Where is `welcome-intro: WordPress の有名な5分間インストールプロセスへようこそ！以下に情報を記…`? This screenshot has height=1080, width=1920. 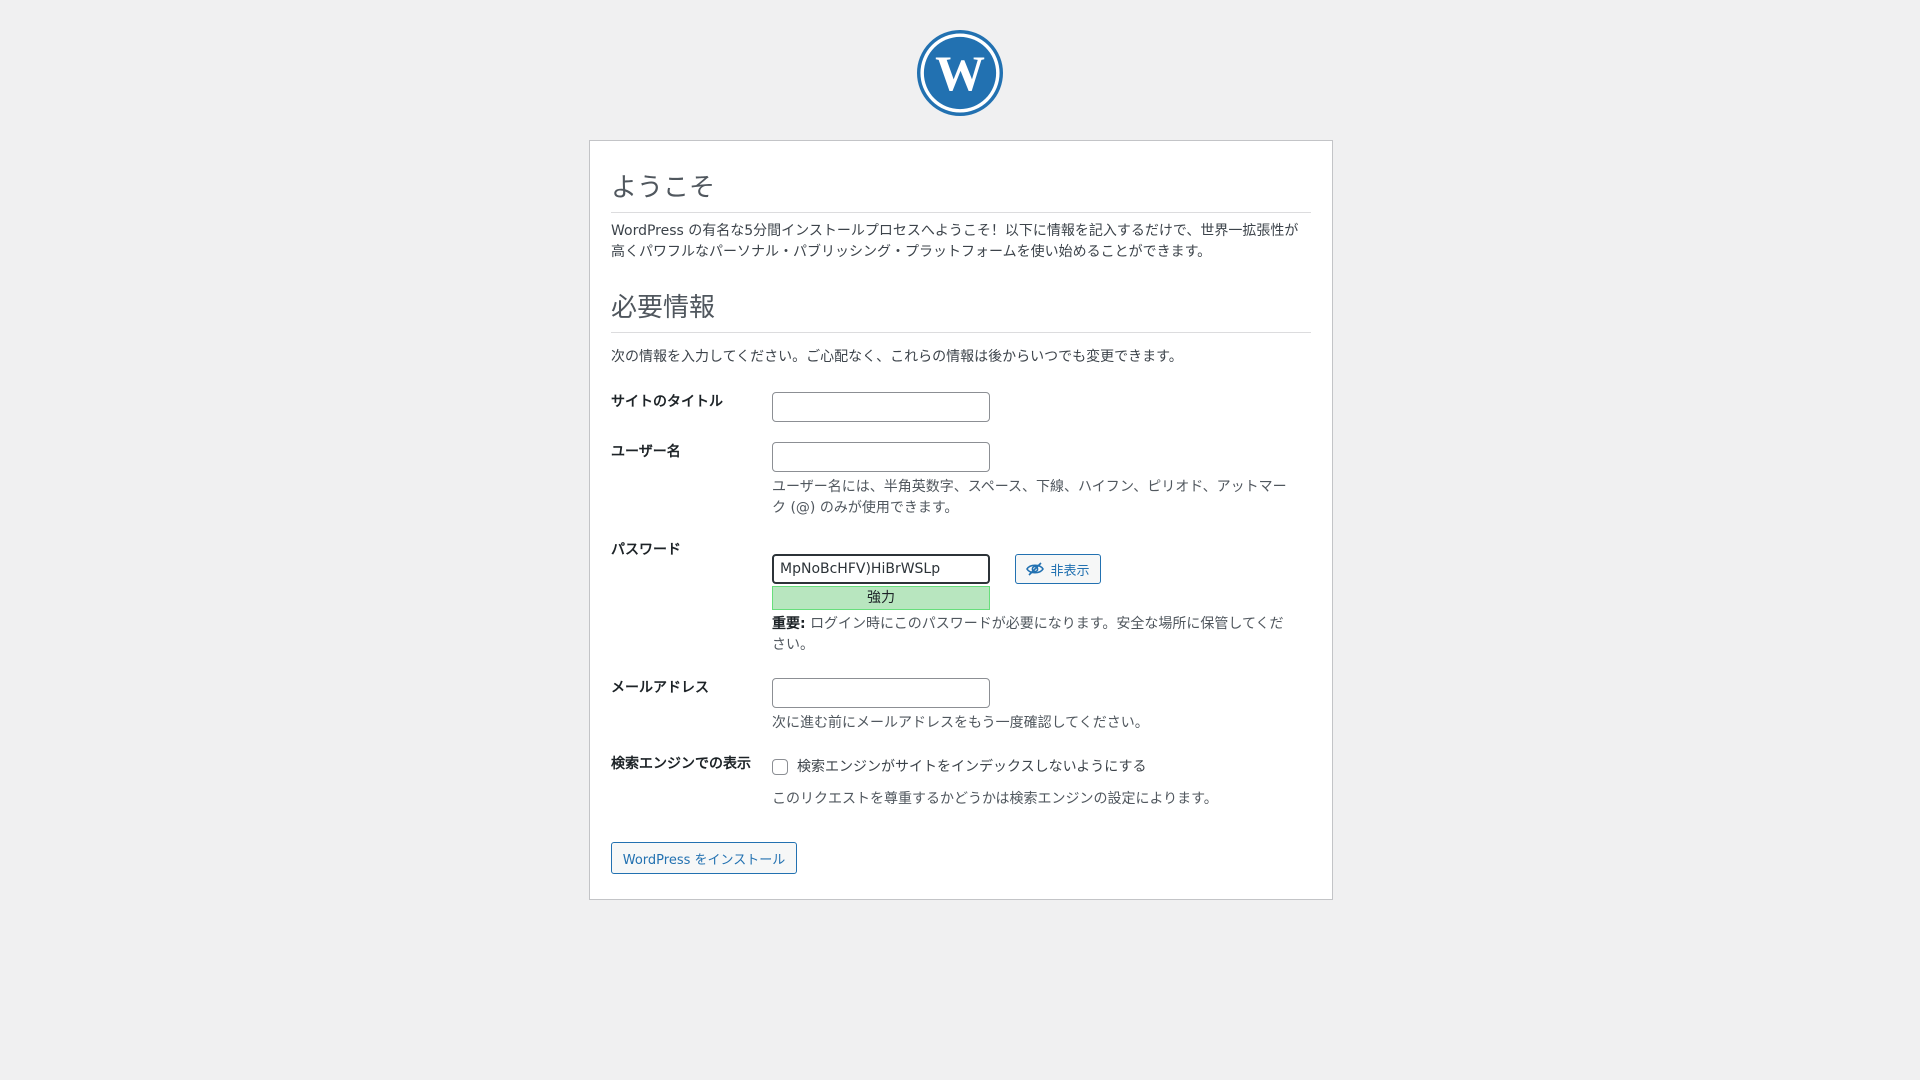
welcome-intro: WordPress の有名な5分間インストールプロセスへようこそ！以下に情報を記… is located at coordinates (955, 241).